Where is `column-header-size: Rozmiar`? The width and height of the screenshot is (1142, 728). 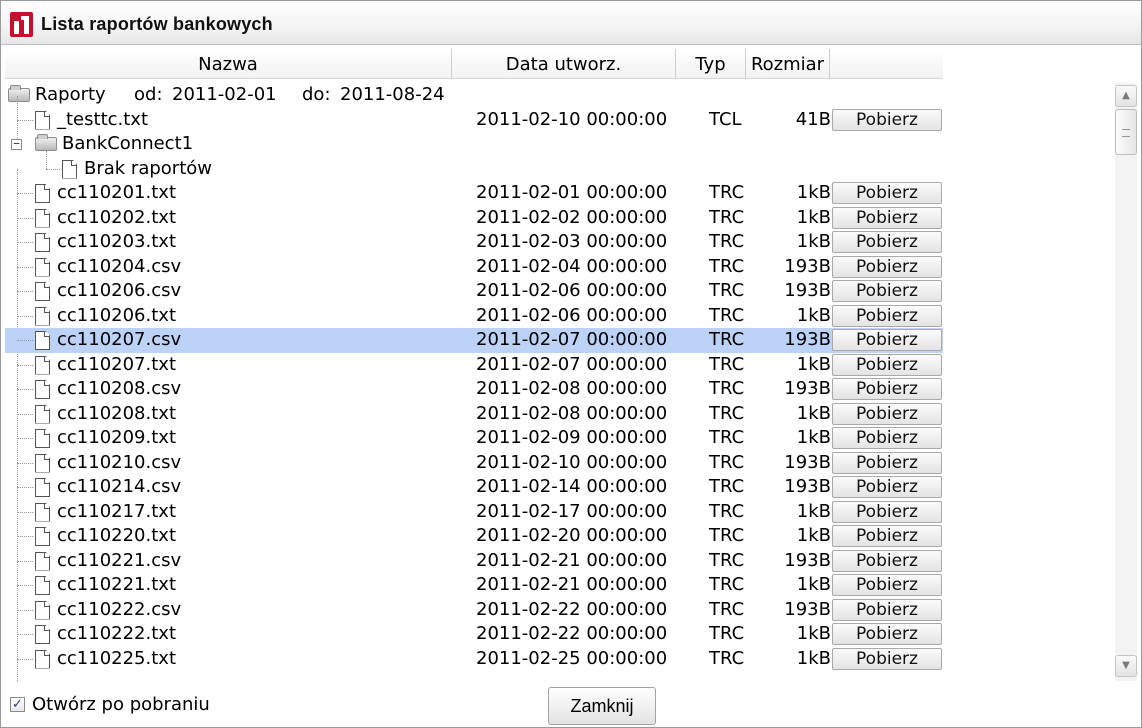 column-header-size: Rozmiar is located at coordinates (788, 64).